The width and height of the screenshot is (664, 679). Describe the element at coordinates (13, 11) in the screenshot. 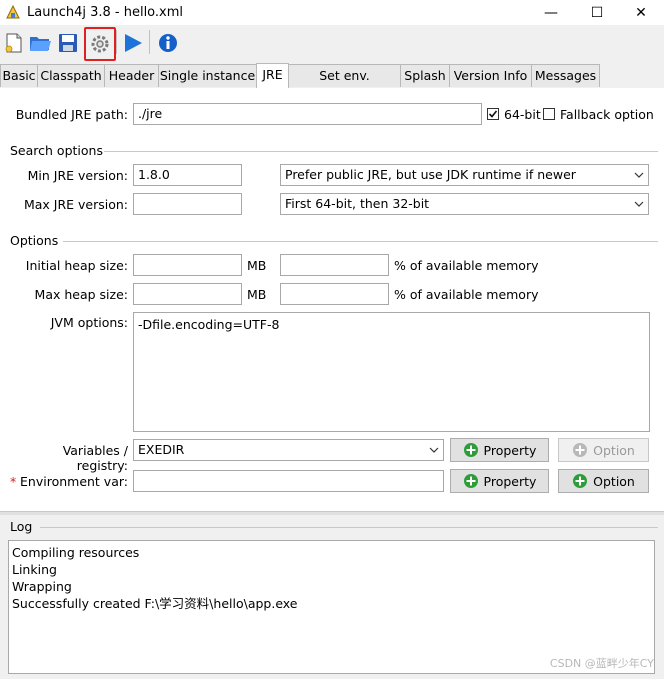

I see `launch4j-app-icon` at that location.